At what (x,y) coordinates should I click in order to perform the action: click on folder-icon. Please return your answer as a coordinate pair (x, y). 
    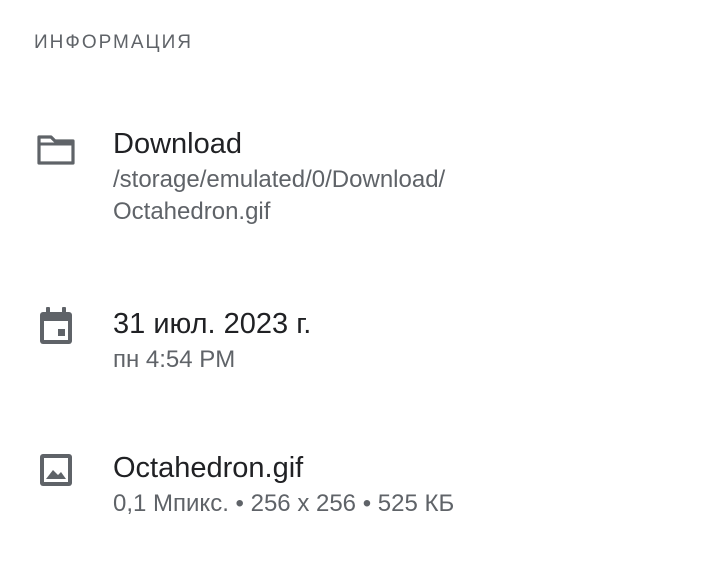
    Looking at the image, I should click on (56, 150).